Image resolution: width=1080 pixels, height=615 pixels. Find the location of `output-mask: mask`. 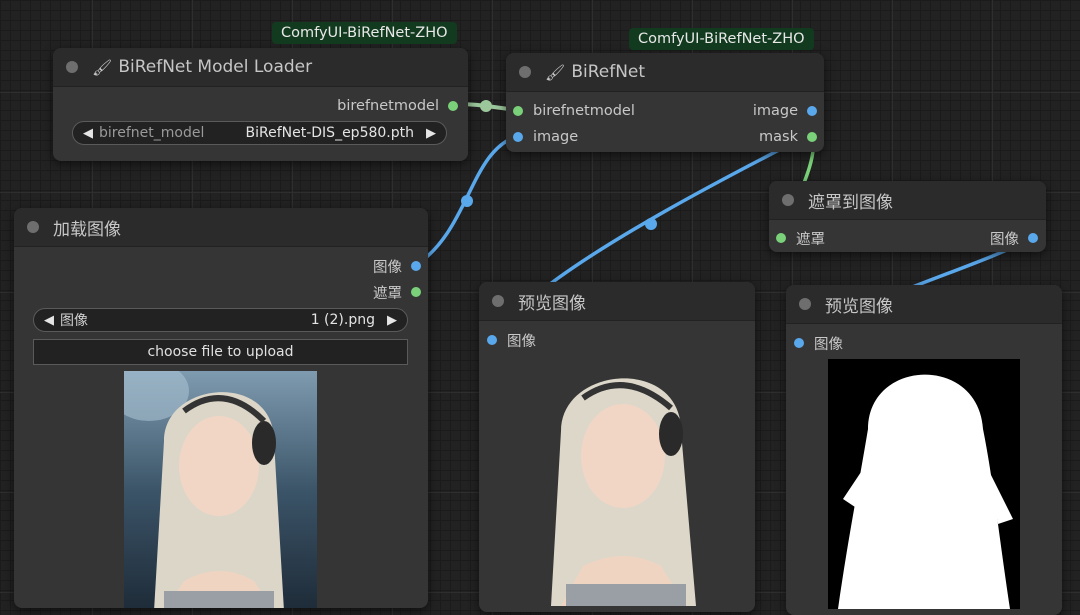

output-mask: mask is located at coordinates (788, 137).